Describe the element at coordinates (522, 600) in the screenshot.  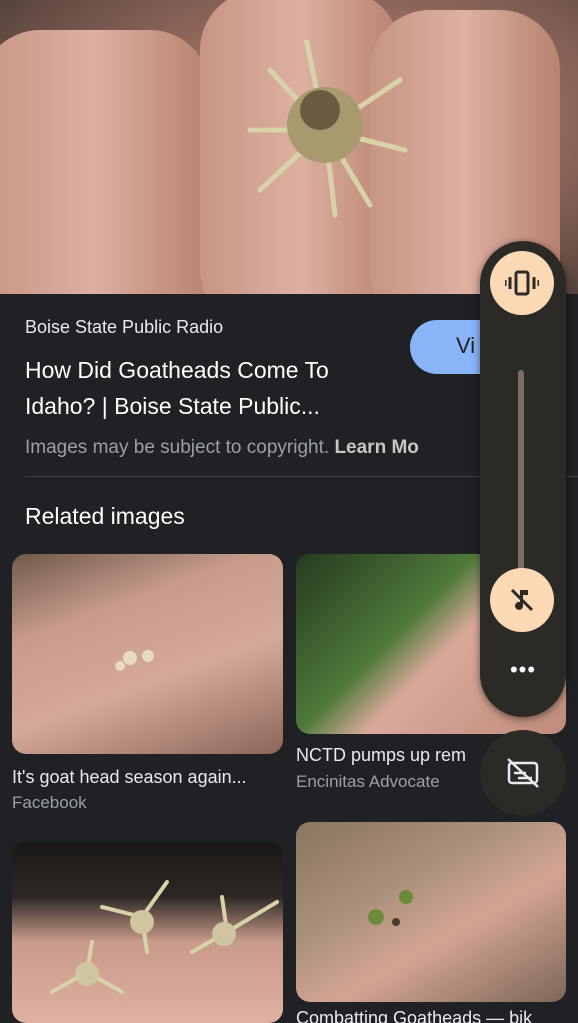
I see `music-muted-icon` at that location.